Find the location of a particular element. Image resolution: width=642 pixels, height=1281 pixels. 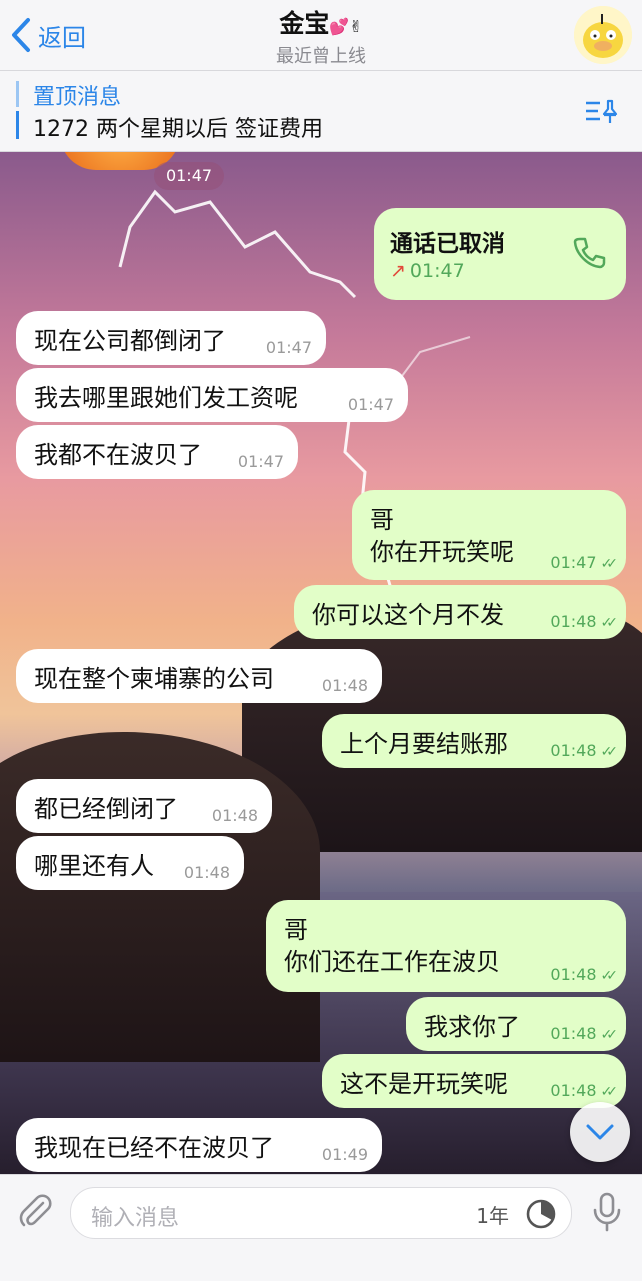

paperclip-icon is located at coordinates (35, 1210).